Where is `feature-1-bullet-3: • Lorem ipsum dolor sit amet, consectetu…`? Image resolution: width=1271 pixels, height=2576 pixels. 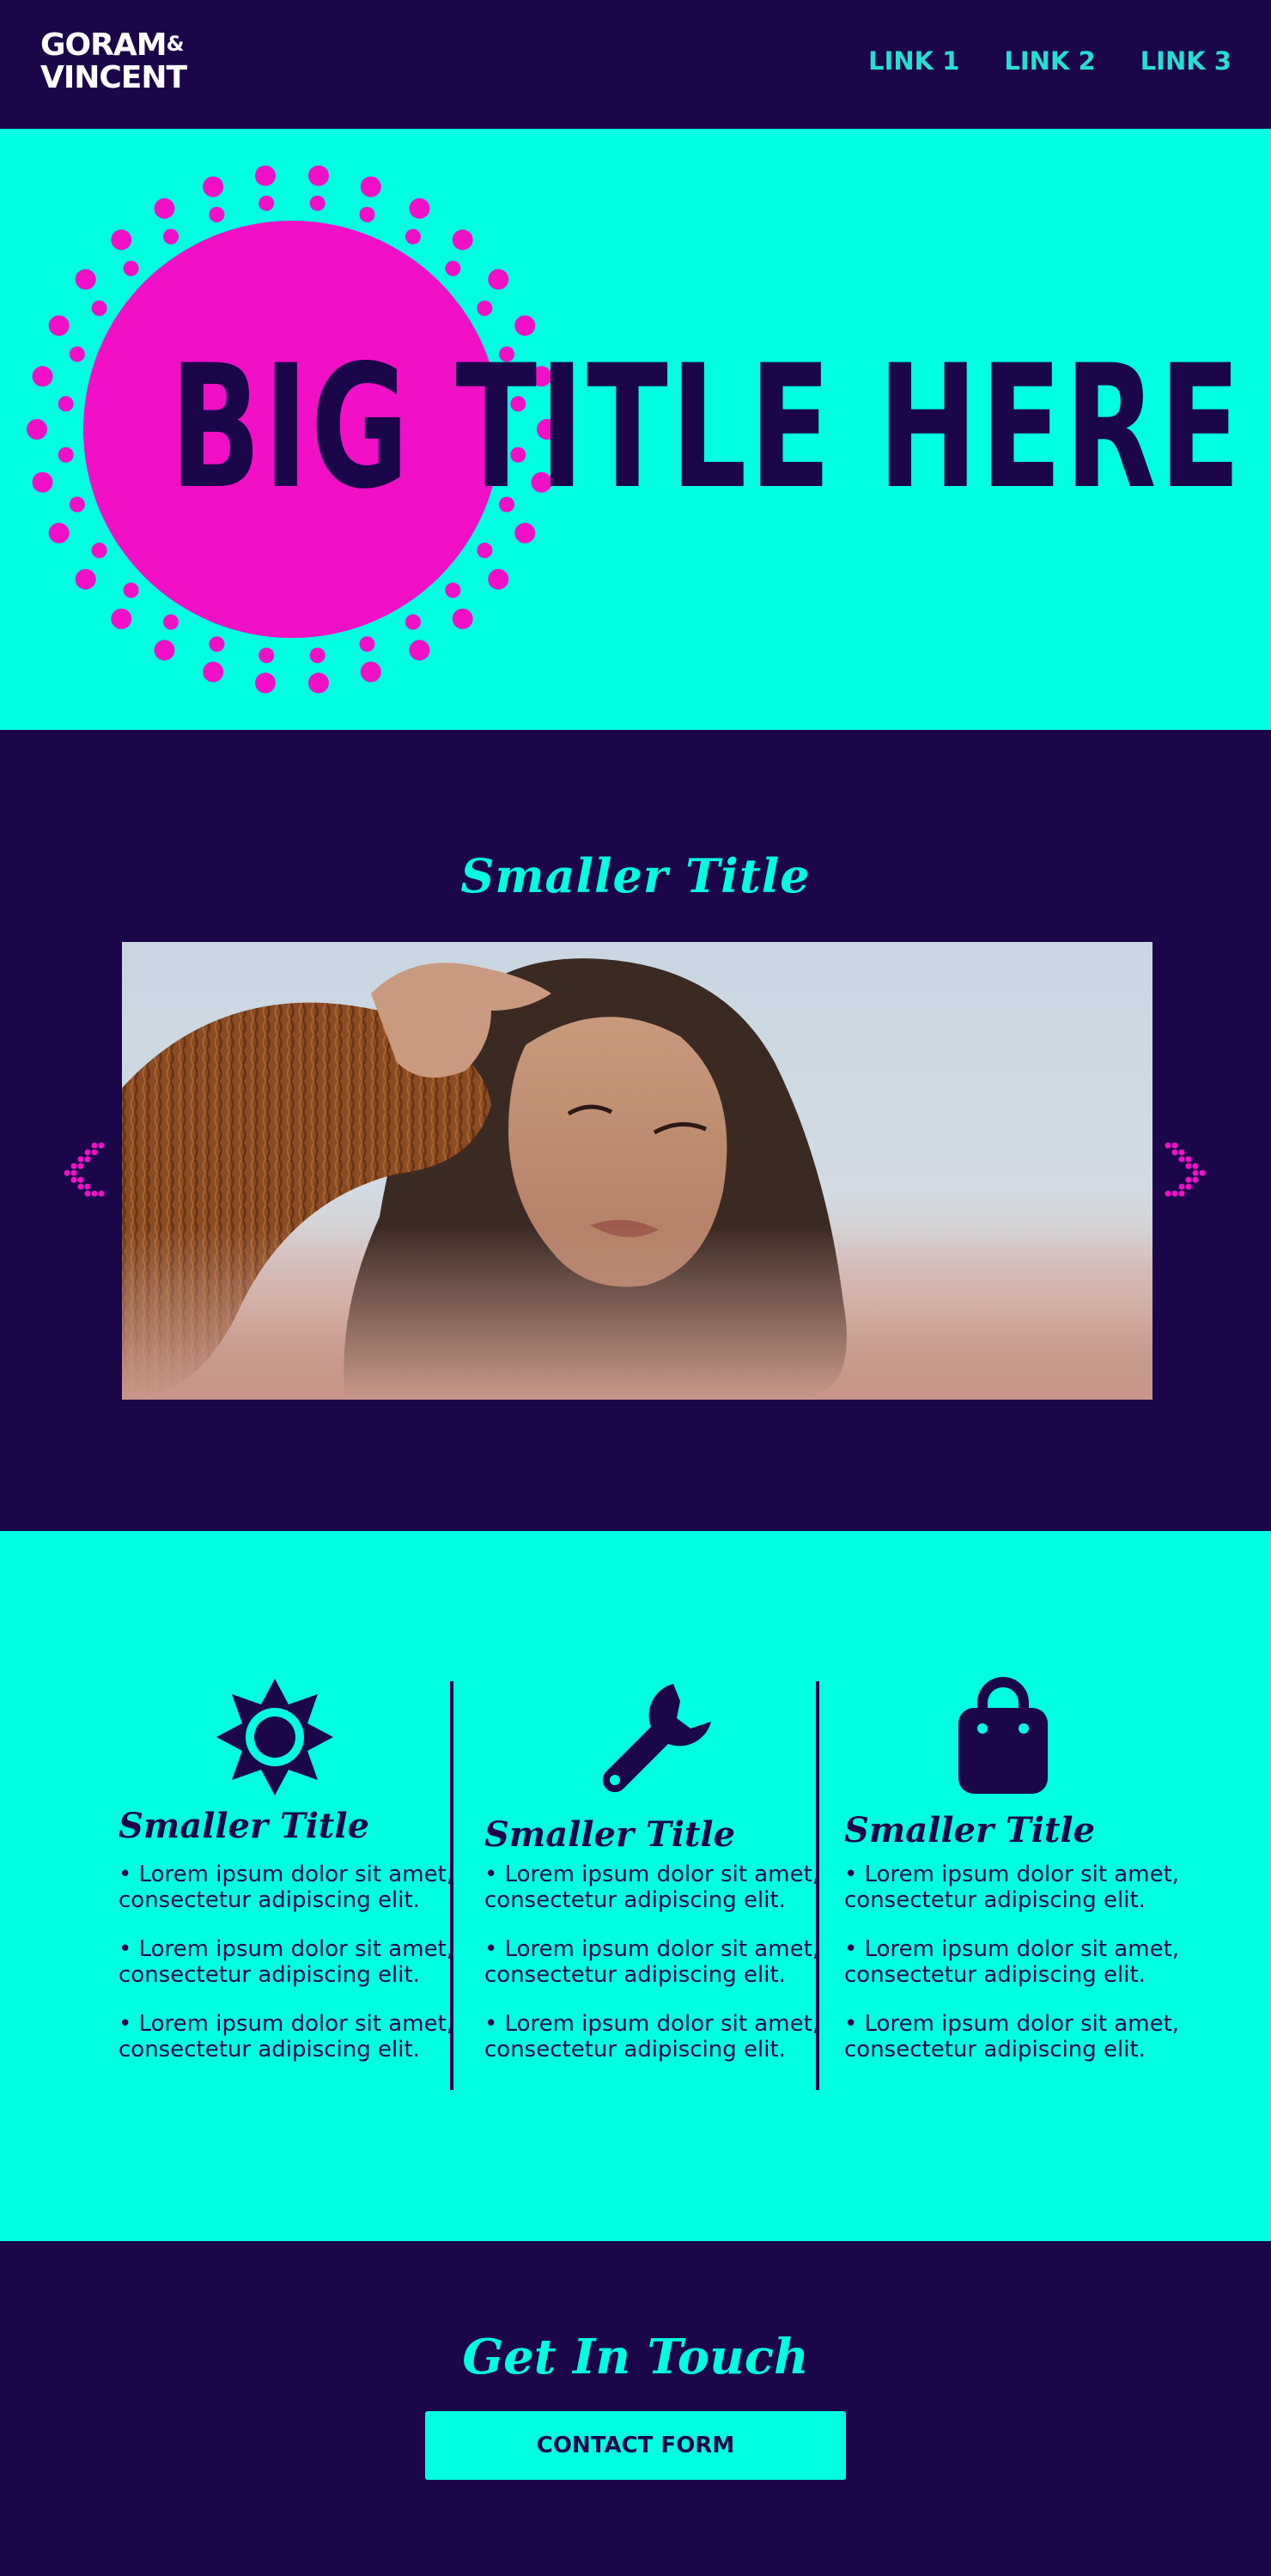
feature-1-bullet-3: • Lorem ipsum dolor sit amet, consectetu… is located at coordinates (287, 2037).